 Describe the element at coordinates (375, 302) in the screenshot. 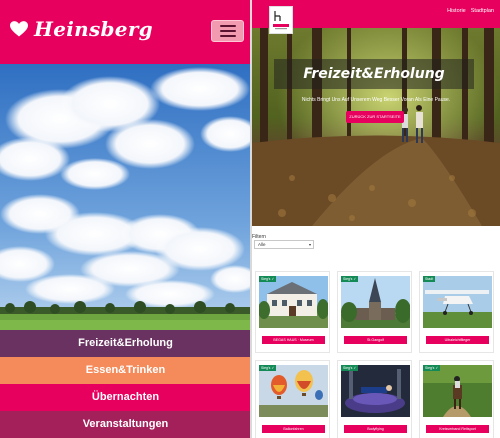

I see `card-image-st-gangolf` at that location.